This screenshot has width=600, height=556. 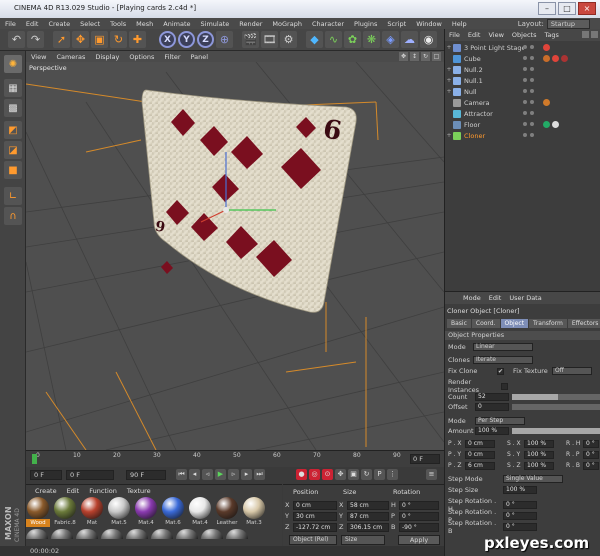 I want to click on object-mode-icon: ▦, so click(x=13, y=88).